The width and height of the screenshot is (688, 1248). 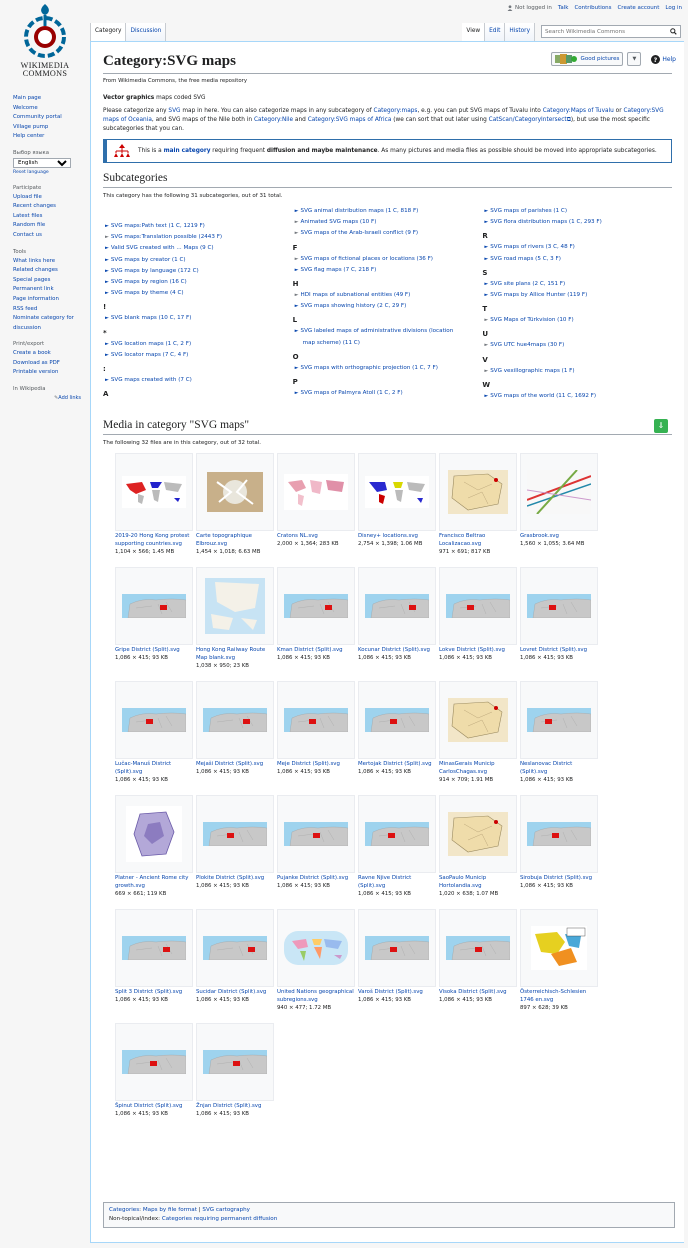 What do you see at coordinates (47, 109) in the screenshot?
I see `sidebar-link: Welcome` at bounding box center [47, 109].